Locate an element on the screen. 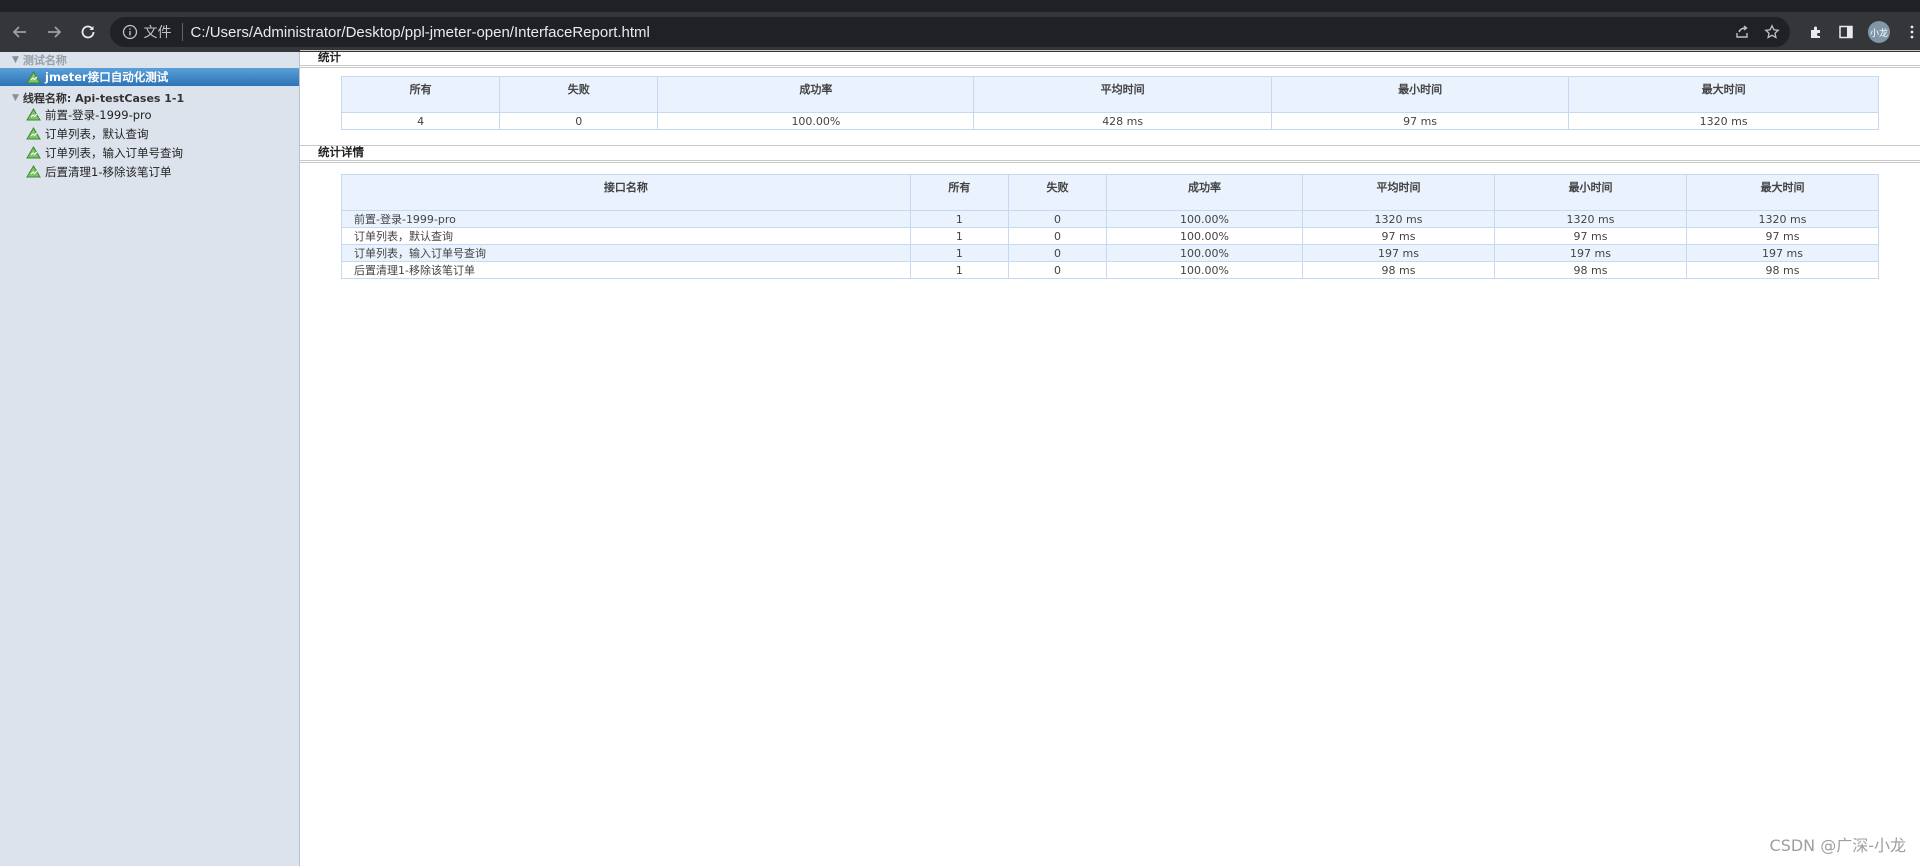  table-row: 订单列表，默认查询 1 0 100.00% 97 ms 97 ms 97 ms is located at coordinates (1110, 236).